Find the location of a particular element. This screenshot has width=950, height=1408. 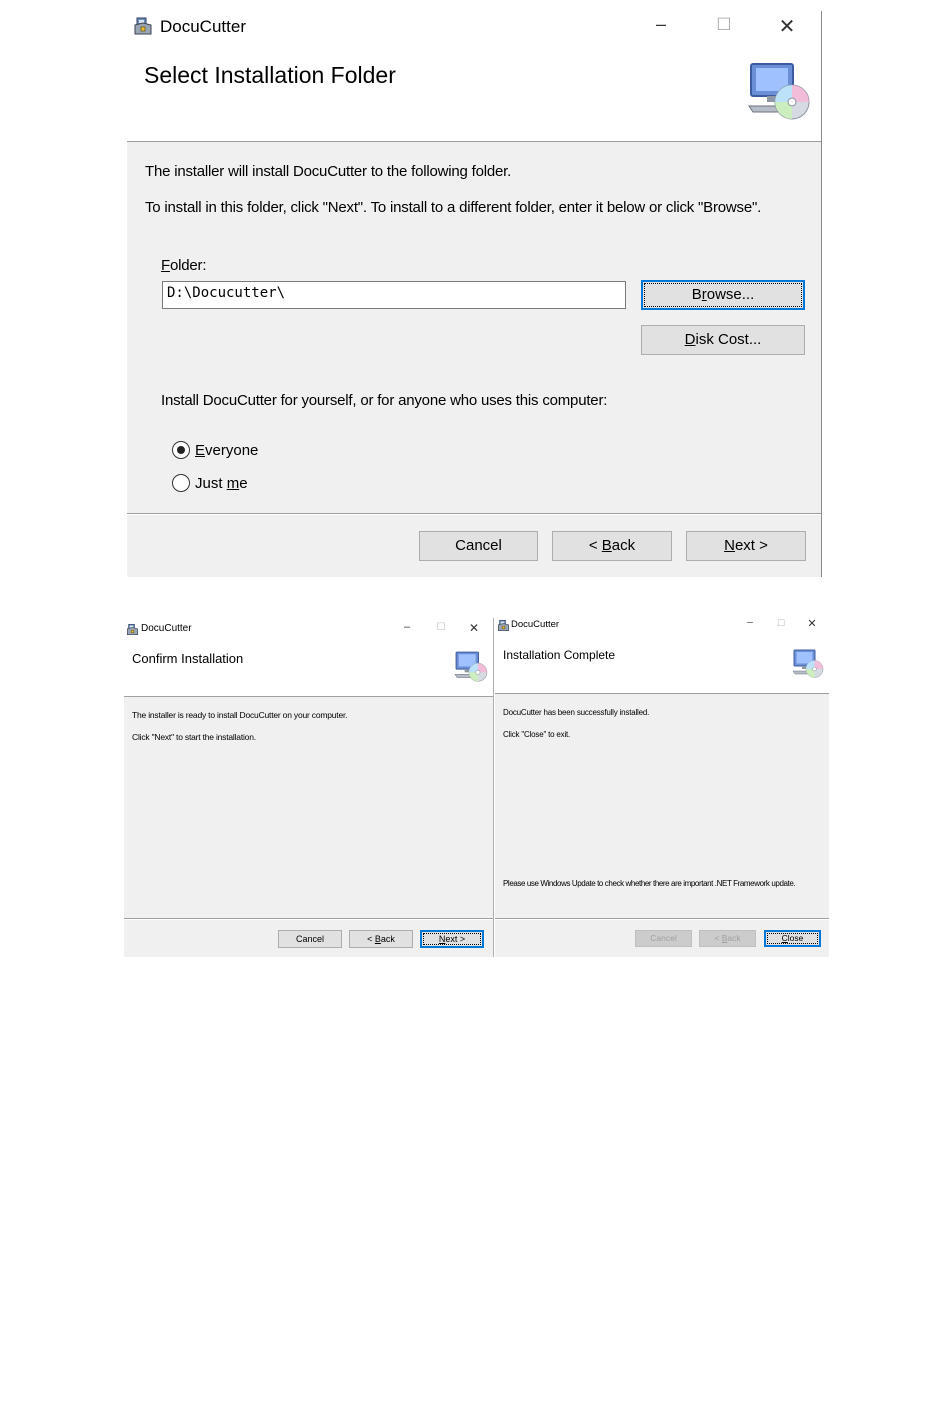

window-divider is located at coordinates (493, 787).